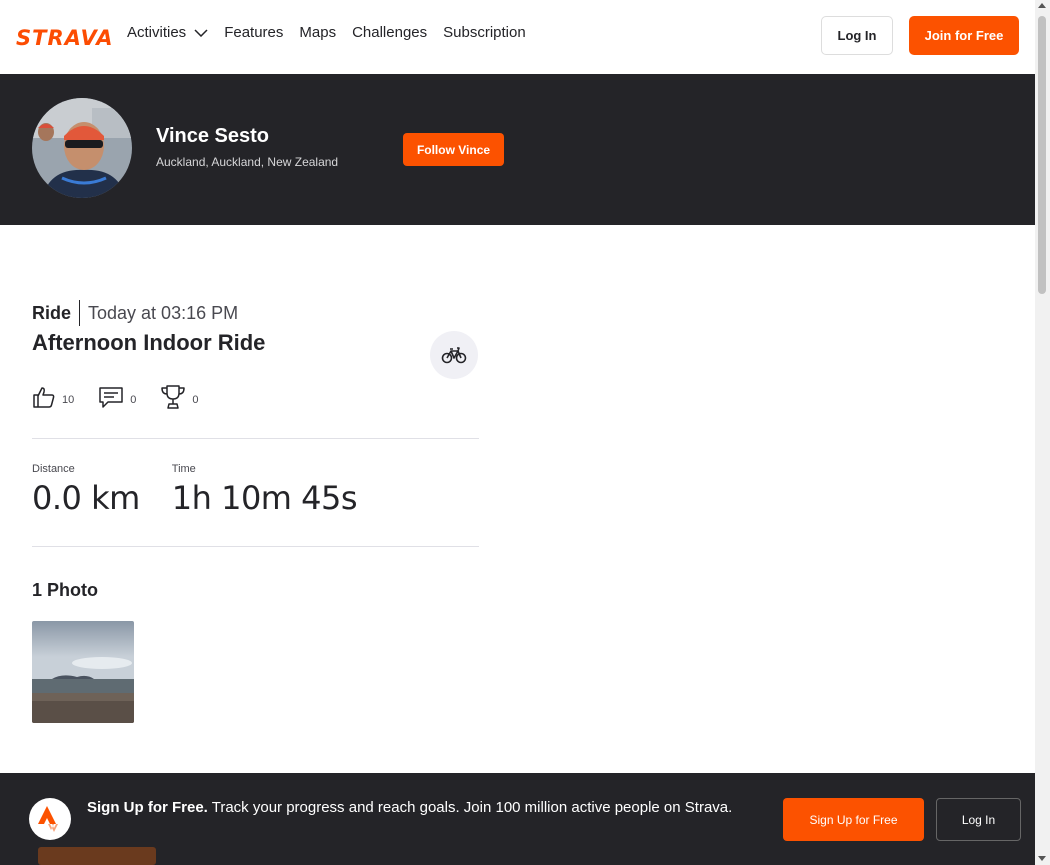 The image size is (1050, 865). I want to click on signup-bold: Sign Up for Free., so click(147, 807).